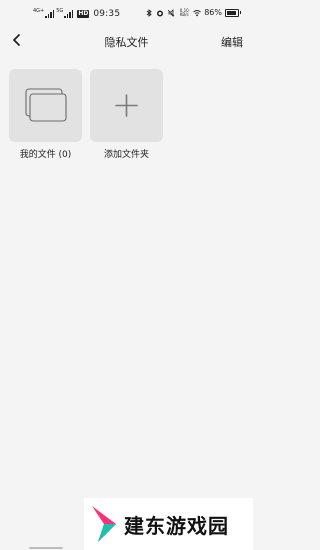  I want to click on plus-icon, so click(126, 105).